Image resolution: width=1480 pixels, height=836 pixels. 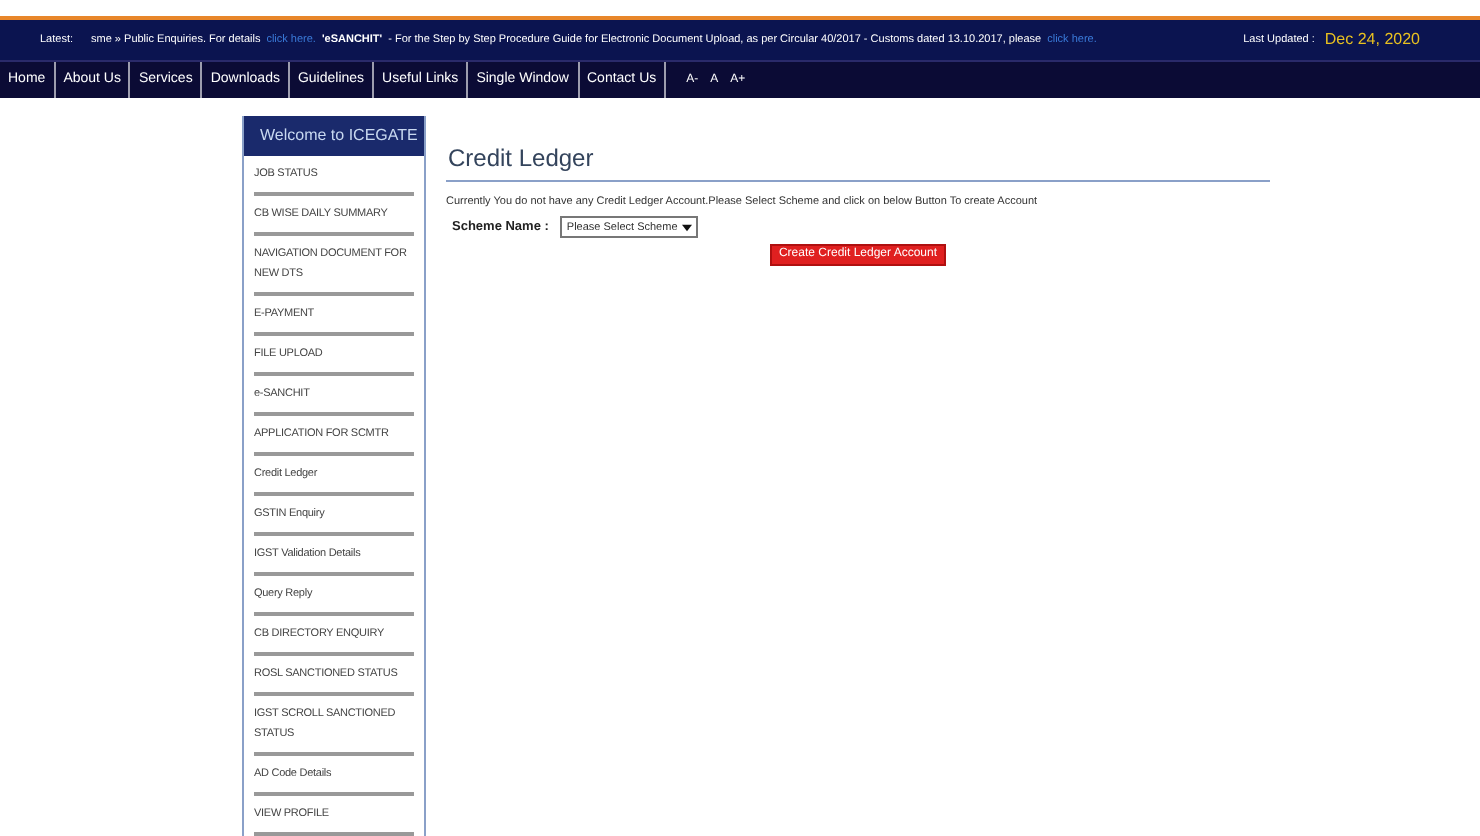 I want to click on last-updated-date: Dec 24, 2020, so click(x=1372, y=40).